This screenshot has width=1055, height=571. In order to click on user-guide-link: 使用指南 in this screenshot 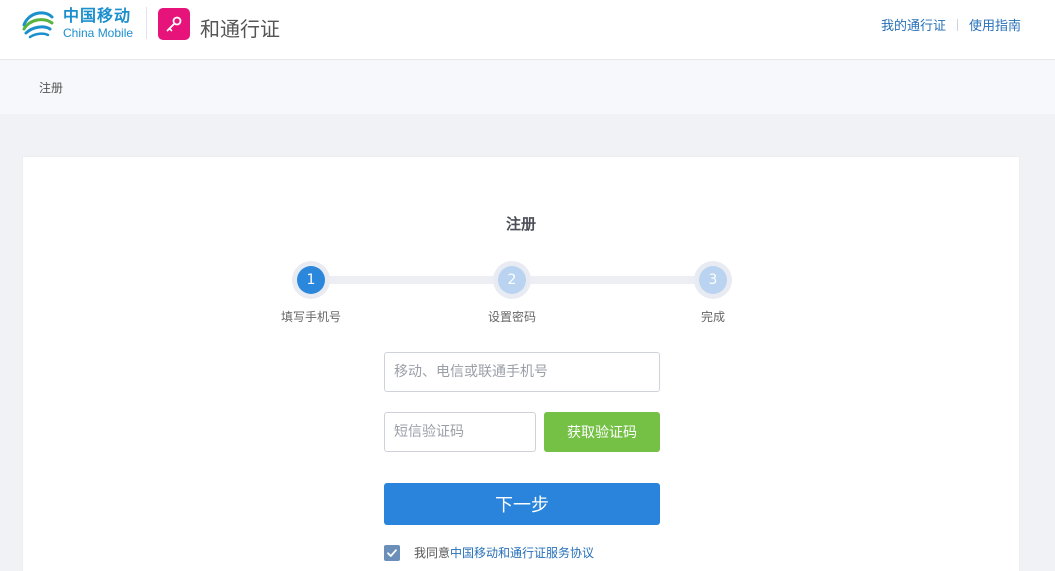, I will do `click(995, 24)`.